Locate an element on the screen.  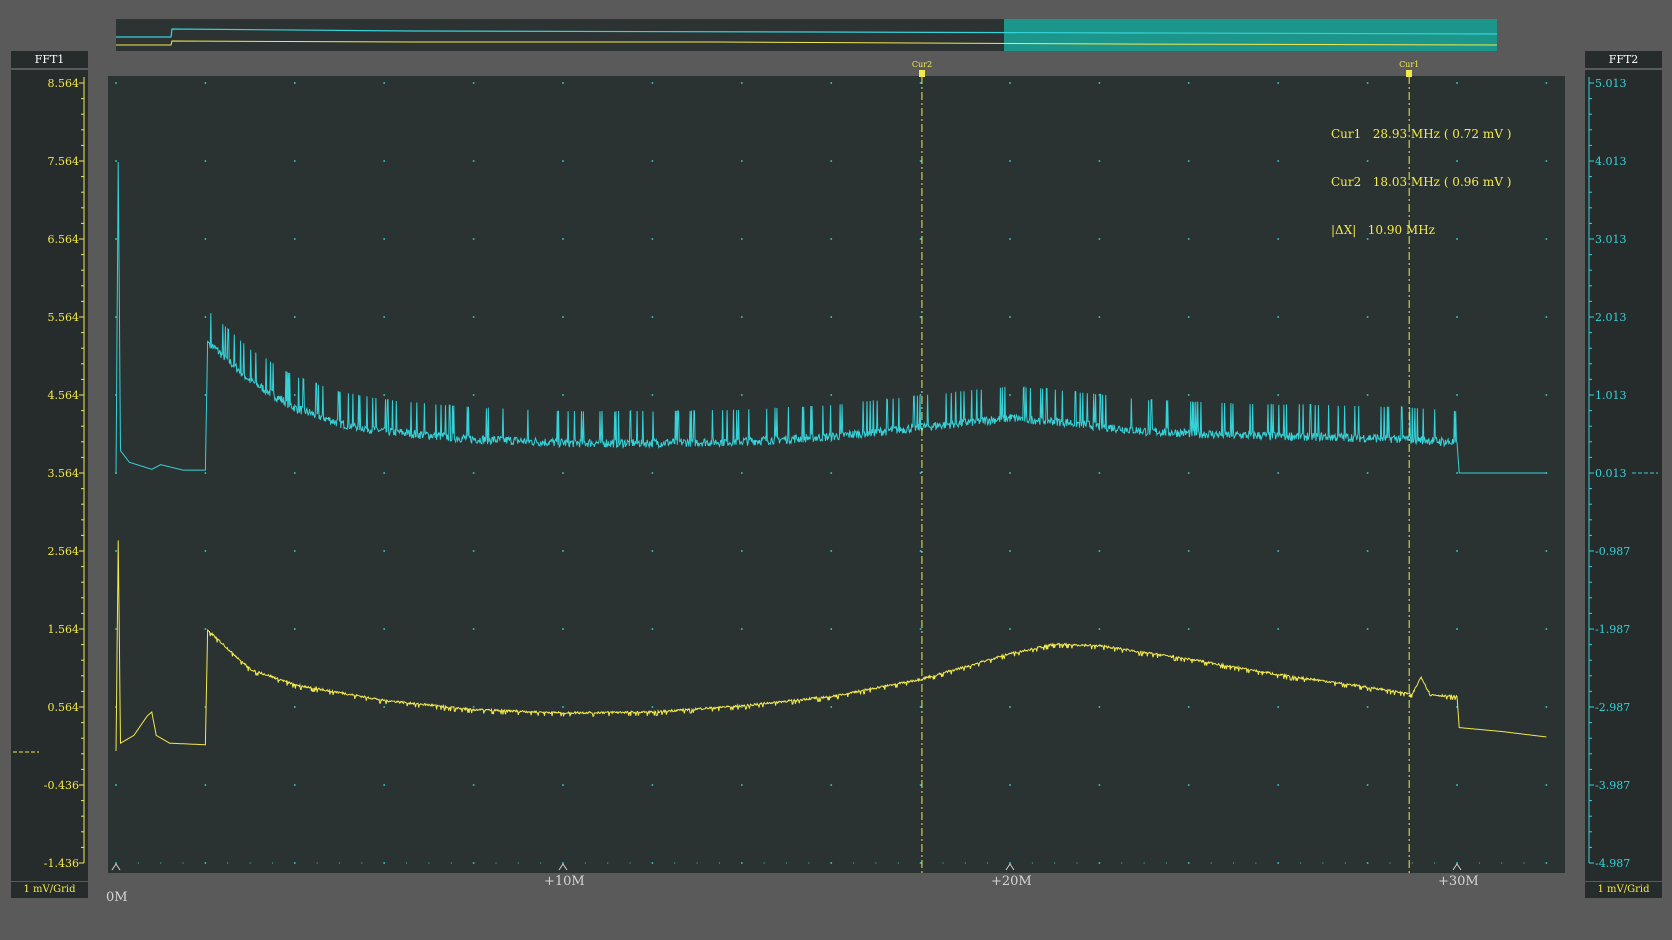
cur2-cursor-tag: Cur2 is located at coordinates (922, 64).